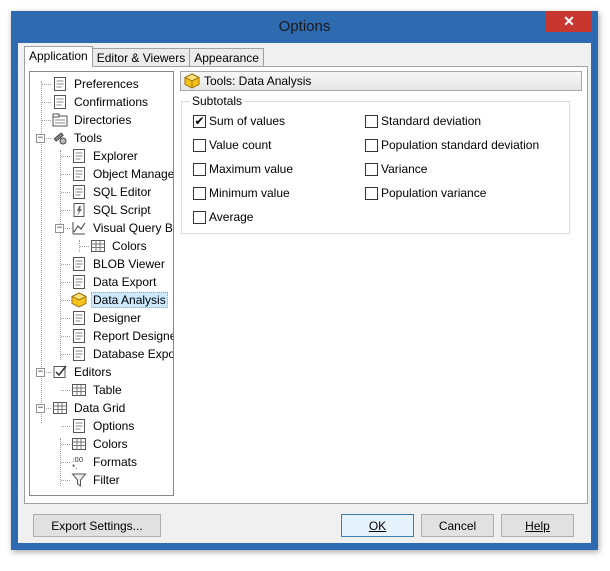 This screenshot has height=571, width=610. Describe the element at coordinates (223, 217) in the screenshot. I see `checkbox-average: Average` at that location.